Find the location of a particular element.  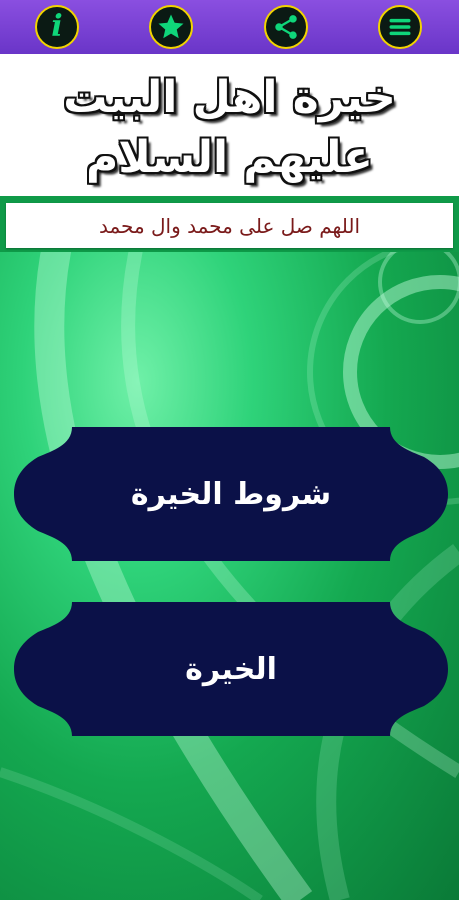

info-button: i is located at coordinates (57, 27).